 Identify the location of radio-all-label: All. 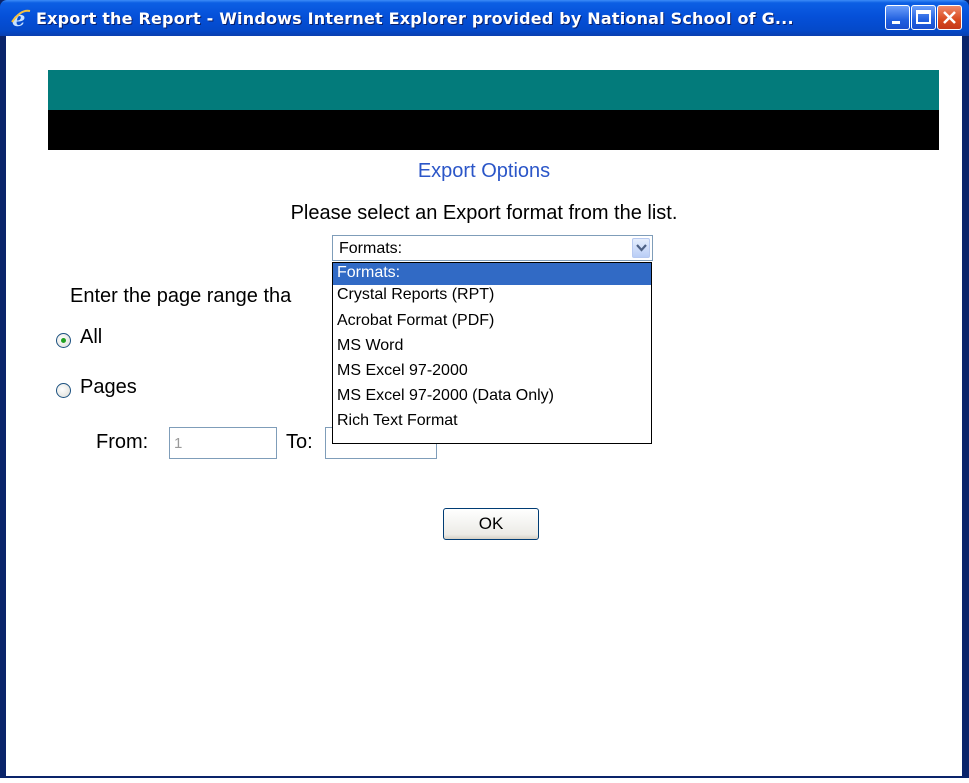
(91, 337).